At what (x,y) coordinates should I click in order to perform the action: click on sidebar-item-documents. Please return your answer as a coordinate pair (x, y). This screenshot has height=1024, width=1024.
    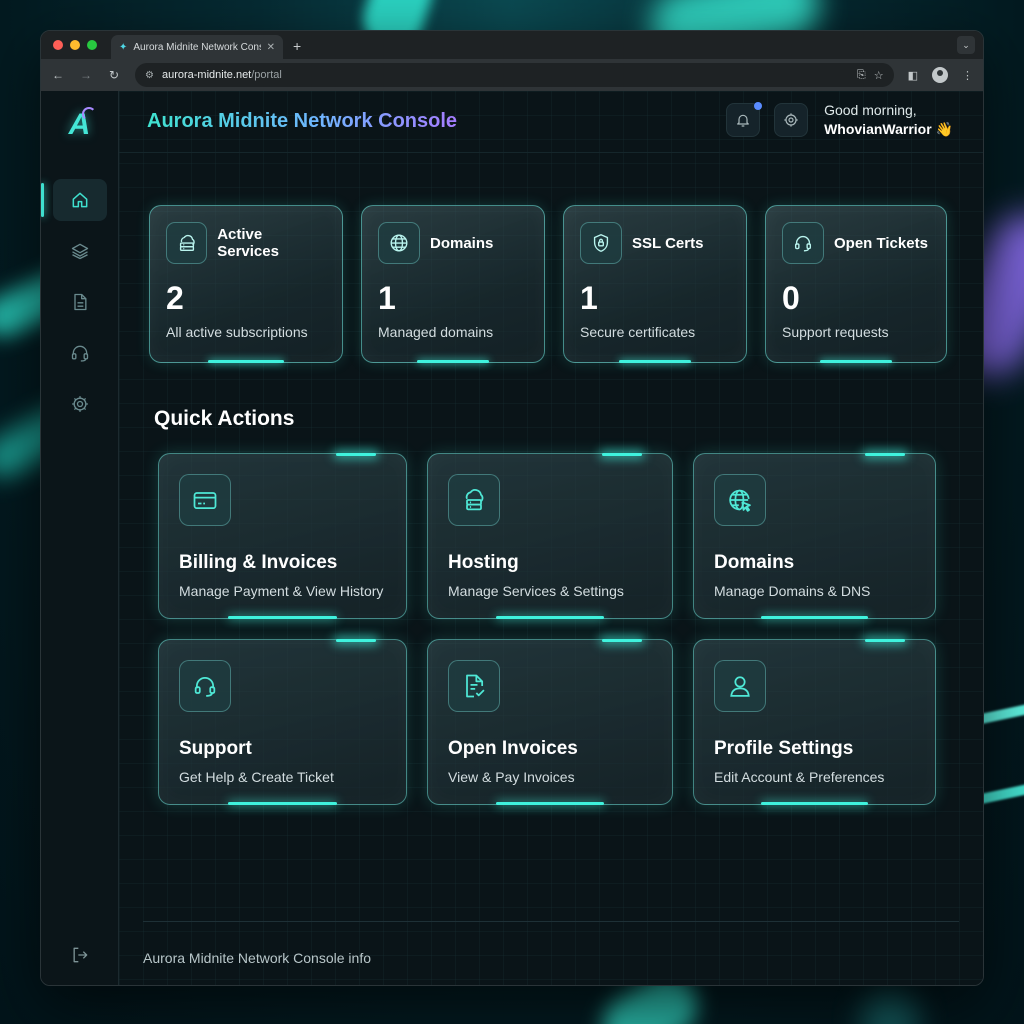
    Looking at the image, I should click on (80, 302).